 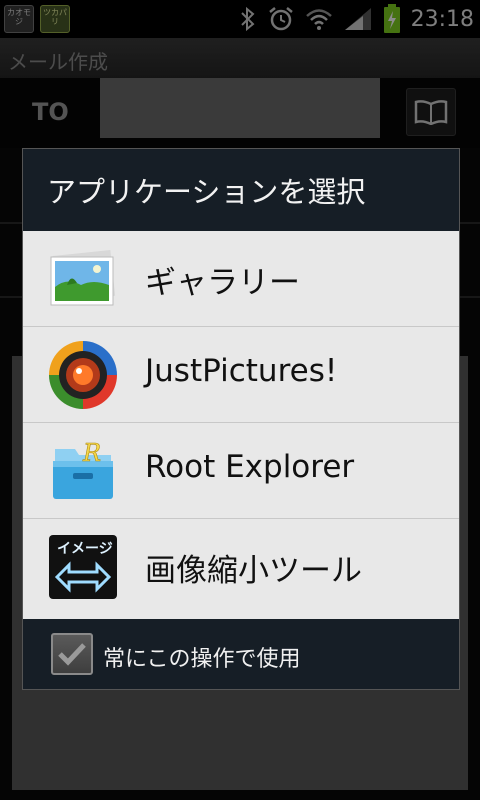 What do you see at coordinates (83, 279) in the screenshot?
I see `gallery-icon` at bounding box center [83, 279].